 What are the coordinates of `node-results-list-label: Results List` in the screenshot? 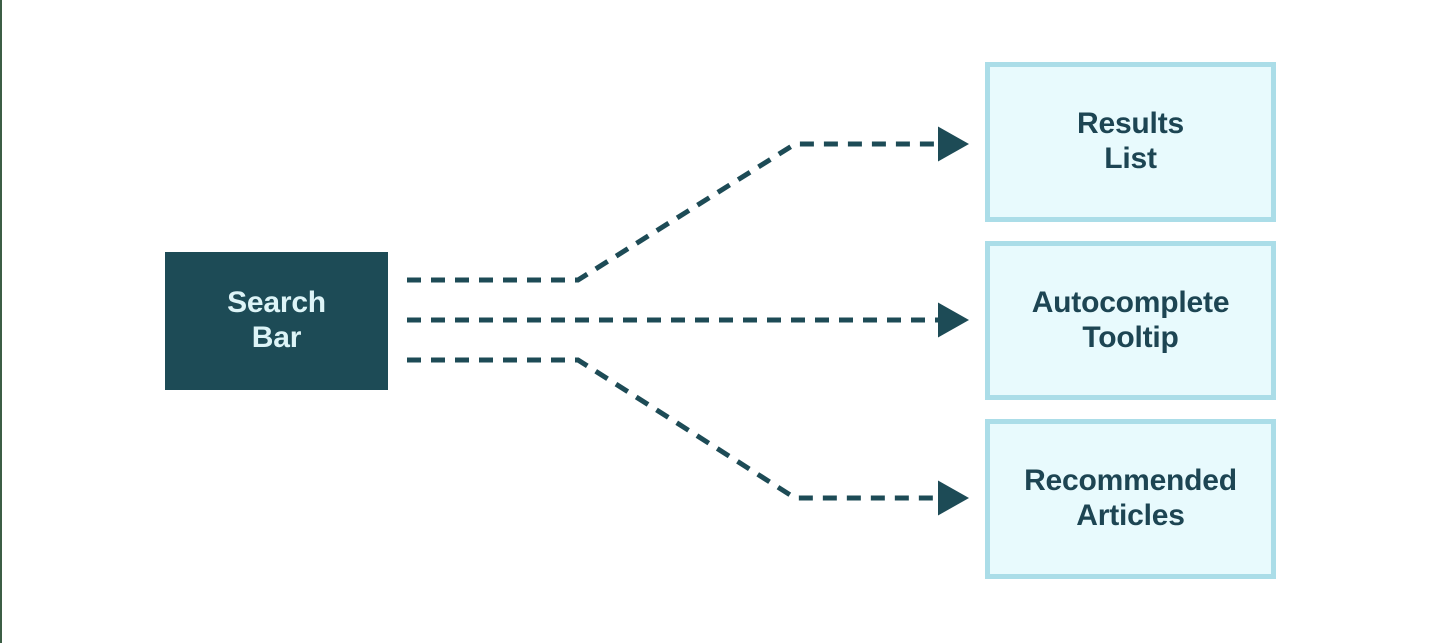 It's located at (1130, 141).